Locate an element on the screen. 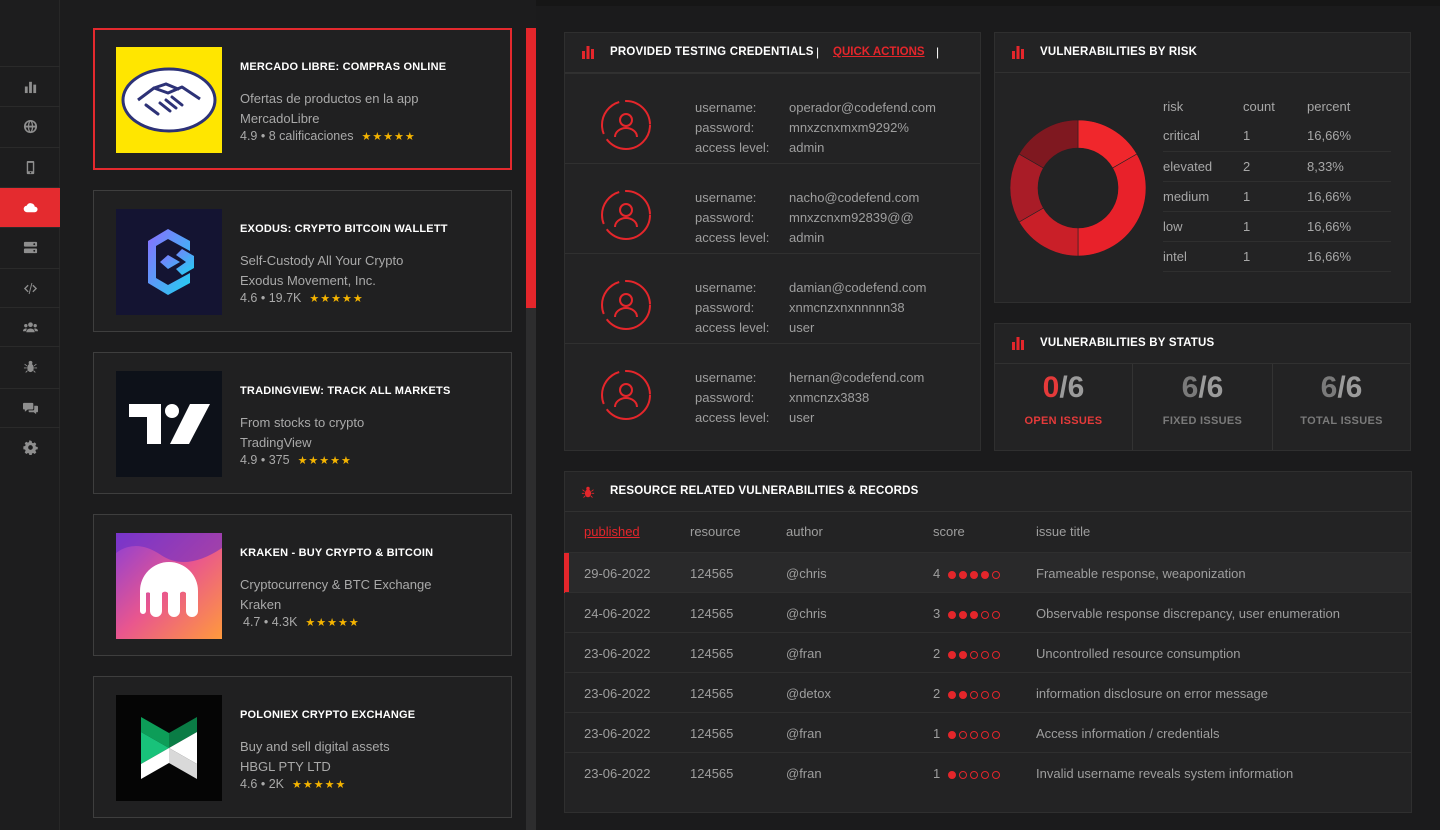  column-header-resource: resource is located at coordinates (715, 534).